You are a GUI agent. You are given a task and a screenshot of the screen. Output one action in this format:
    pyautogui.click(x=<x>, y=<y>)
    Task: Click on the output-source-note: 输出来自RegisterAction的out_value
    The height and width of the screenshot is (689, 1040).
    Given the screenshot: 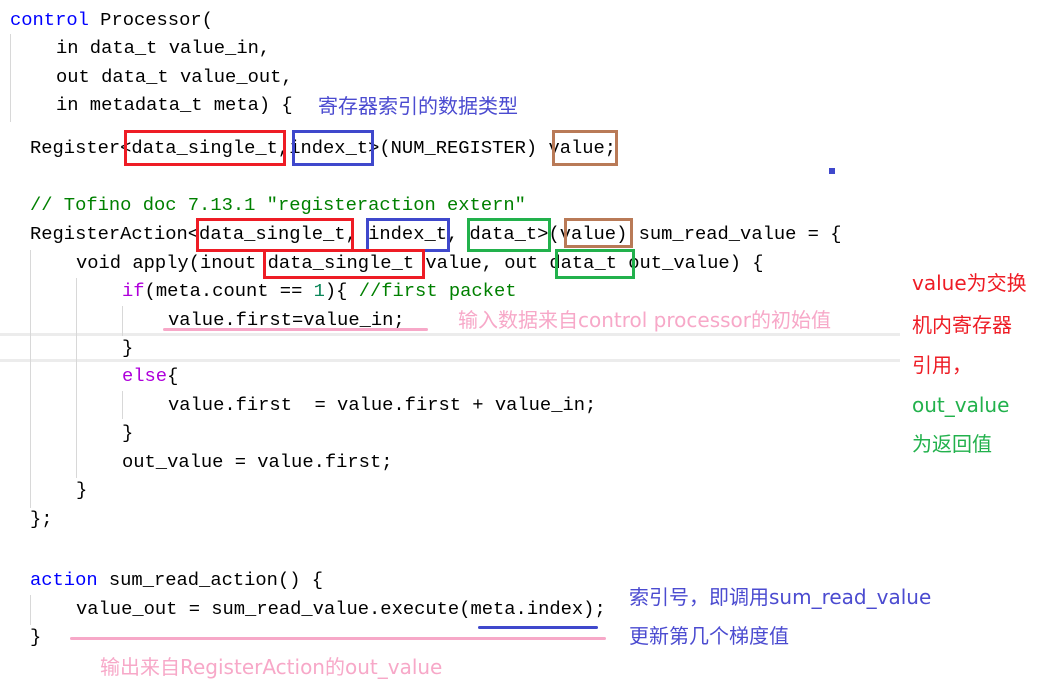 What is the action you would take?
    pyautogui.click(x=271, y=667)
    